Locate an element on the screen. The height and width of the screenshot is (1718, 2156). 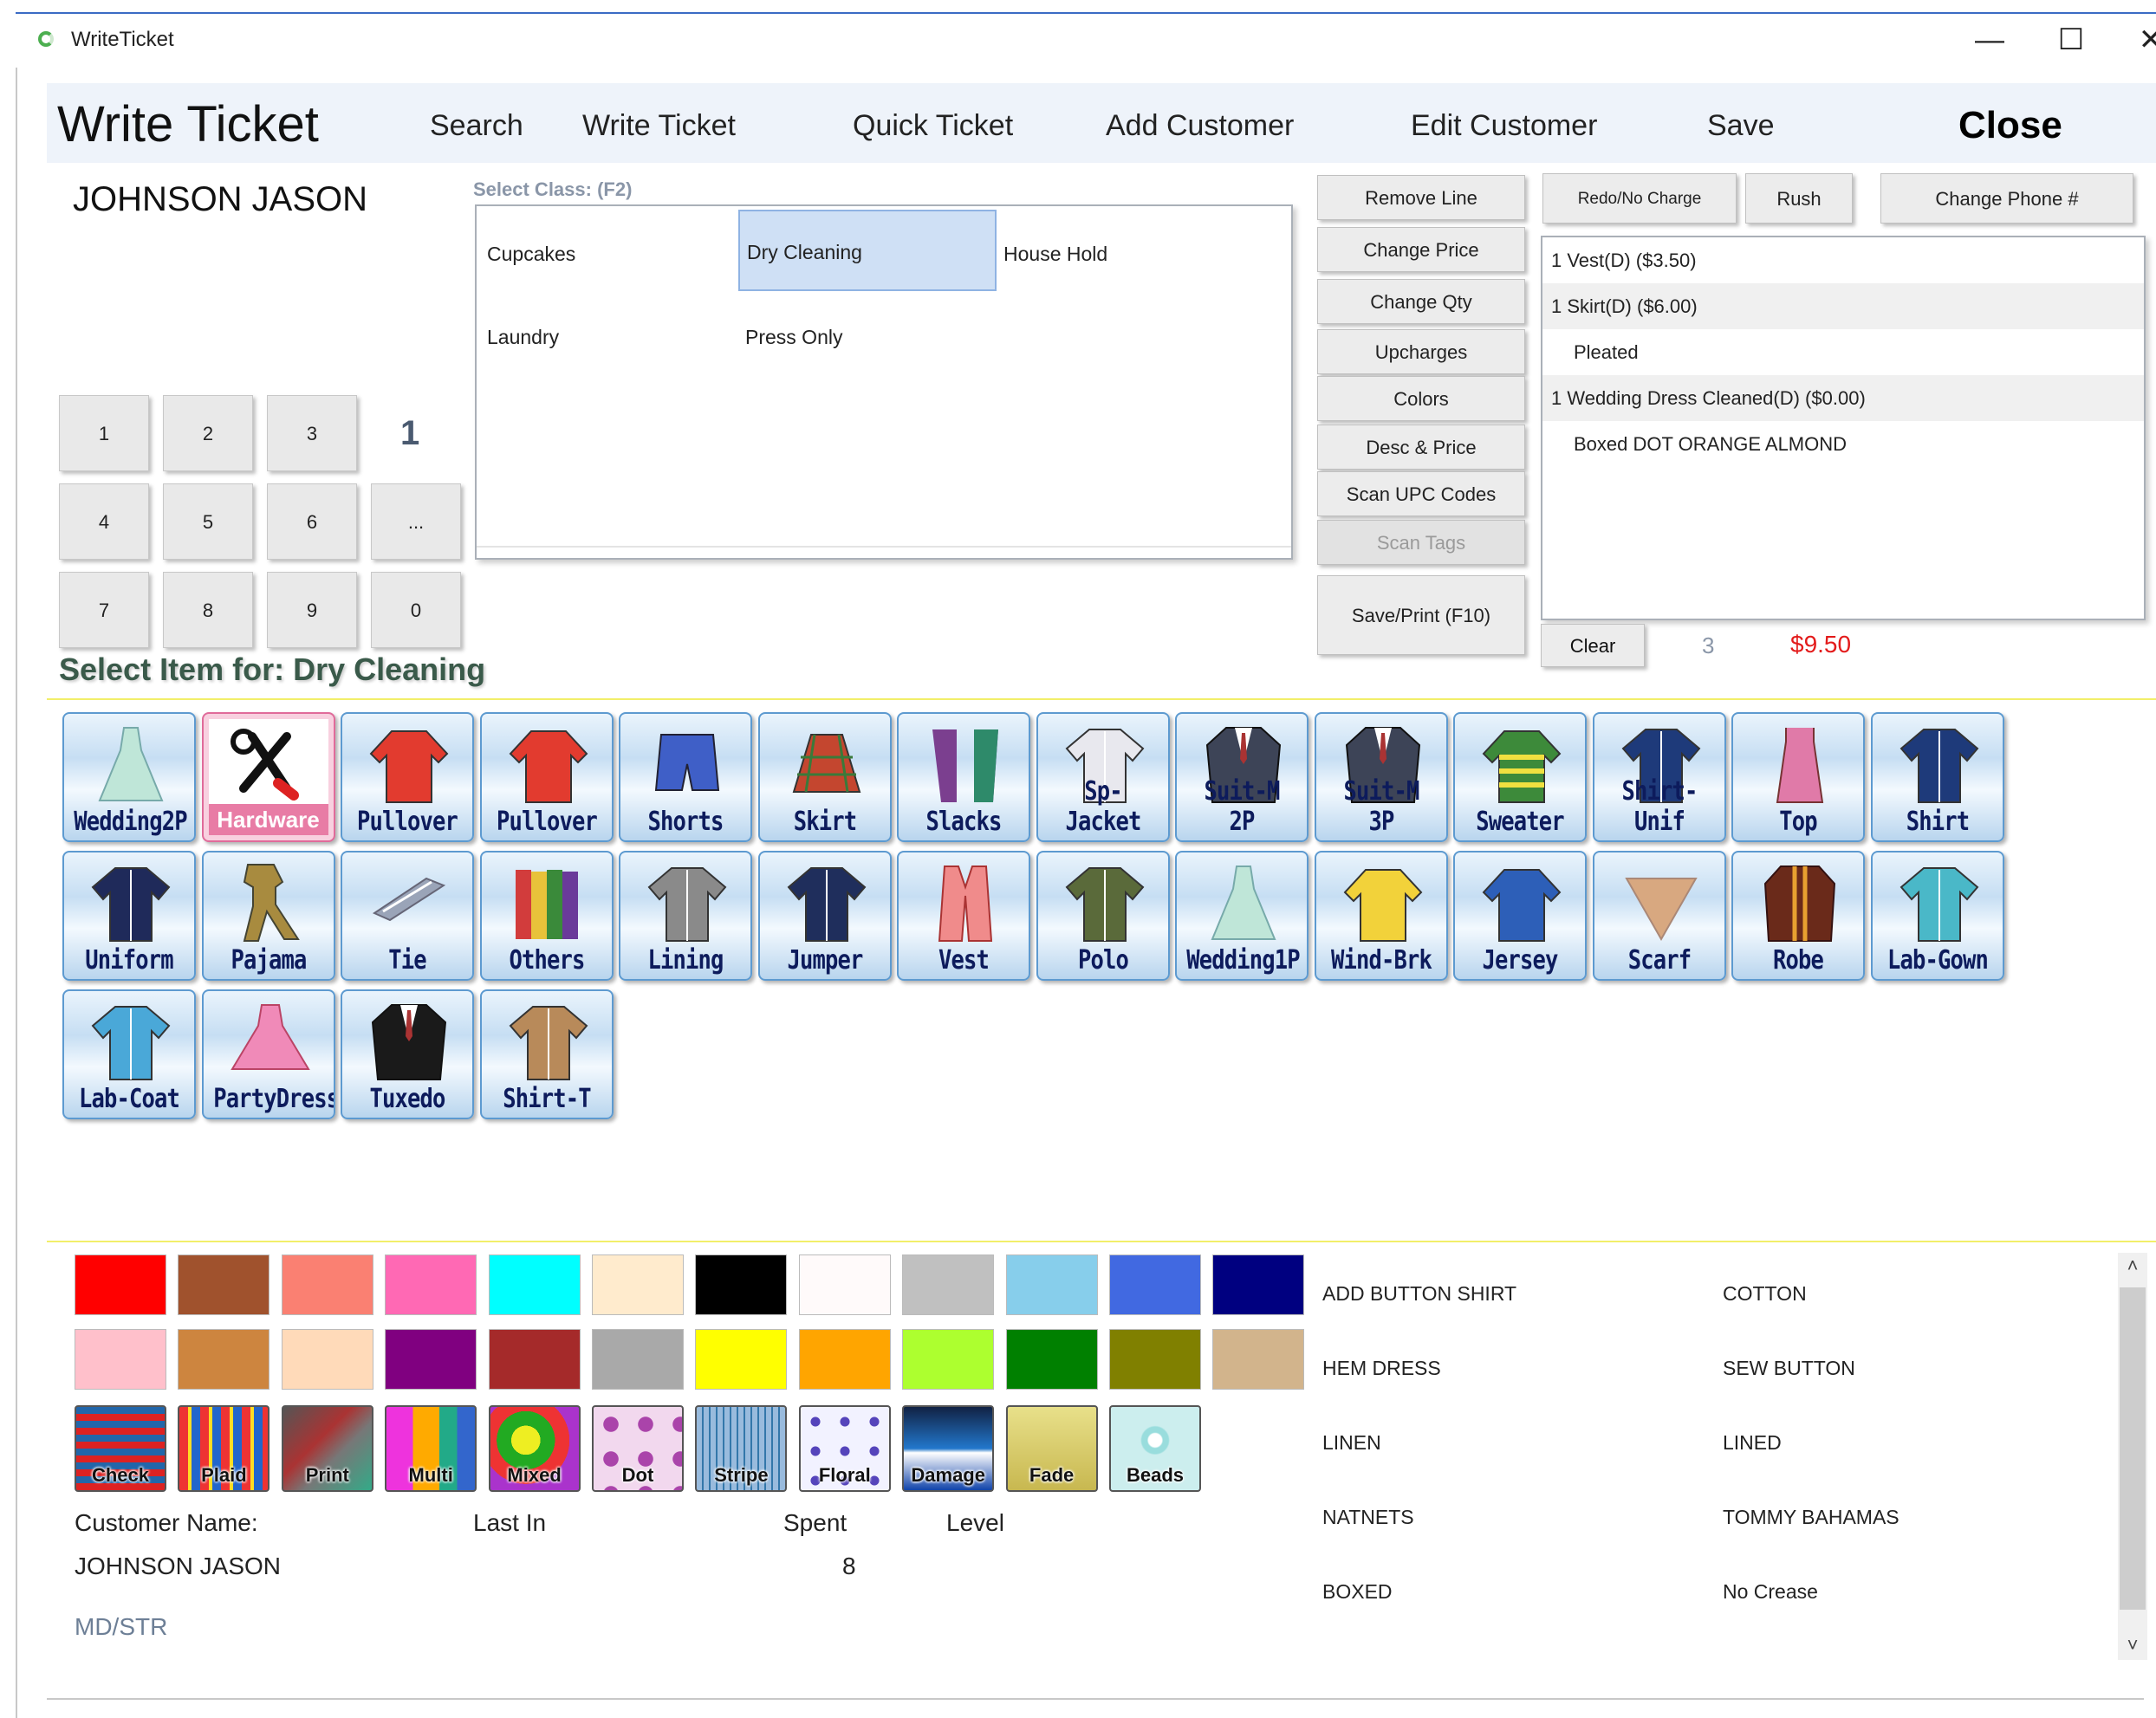
item-tile-shorts: Shorts is located at coordinates (685, 777).